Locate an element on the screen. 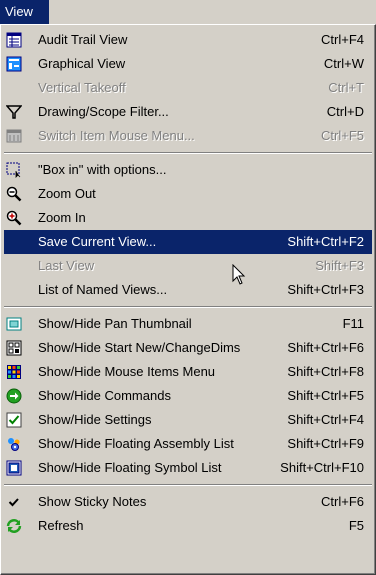 The width and height of the screenshot is (376, 575). menu-item-label: Zoom Out is located at coordinates (67, 193).